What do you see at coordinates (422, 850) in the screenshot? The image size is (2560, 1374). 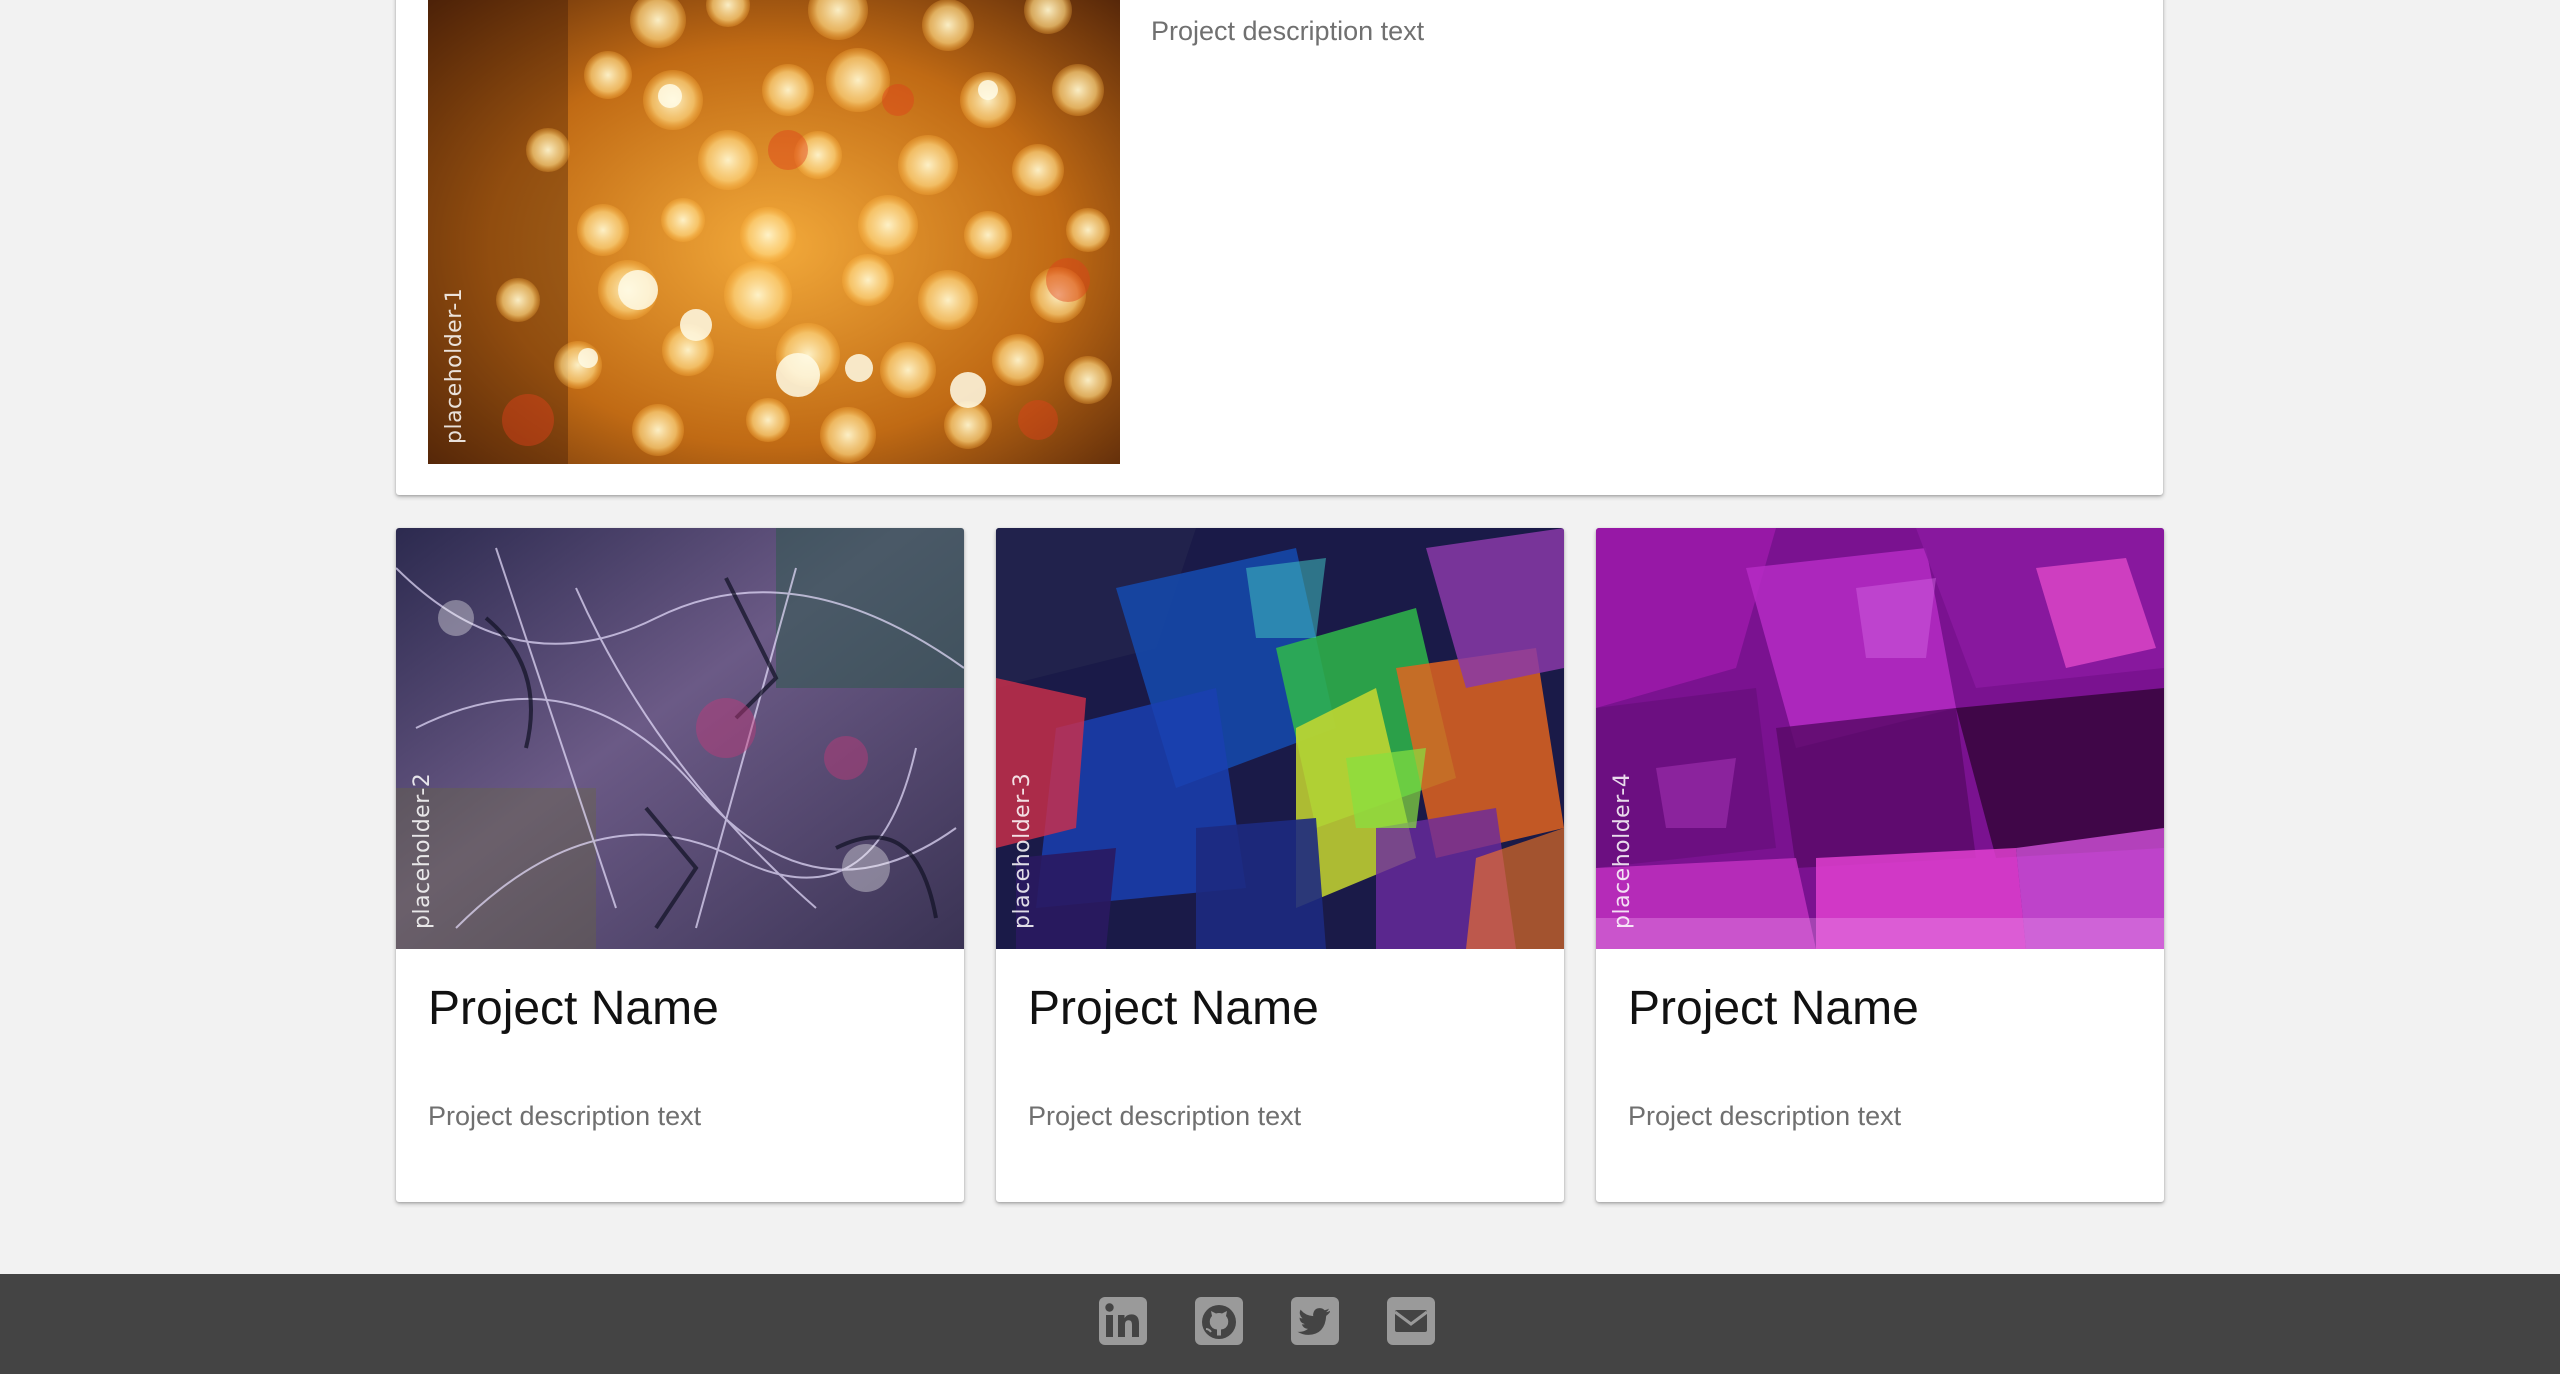 I see `image-placeholder-label: placeholder-2` at bounding box center [422, 850].